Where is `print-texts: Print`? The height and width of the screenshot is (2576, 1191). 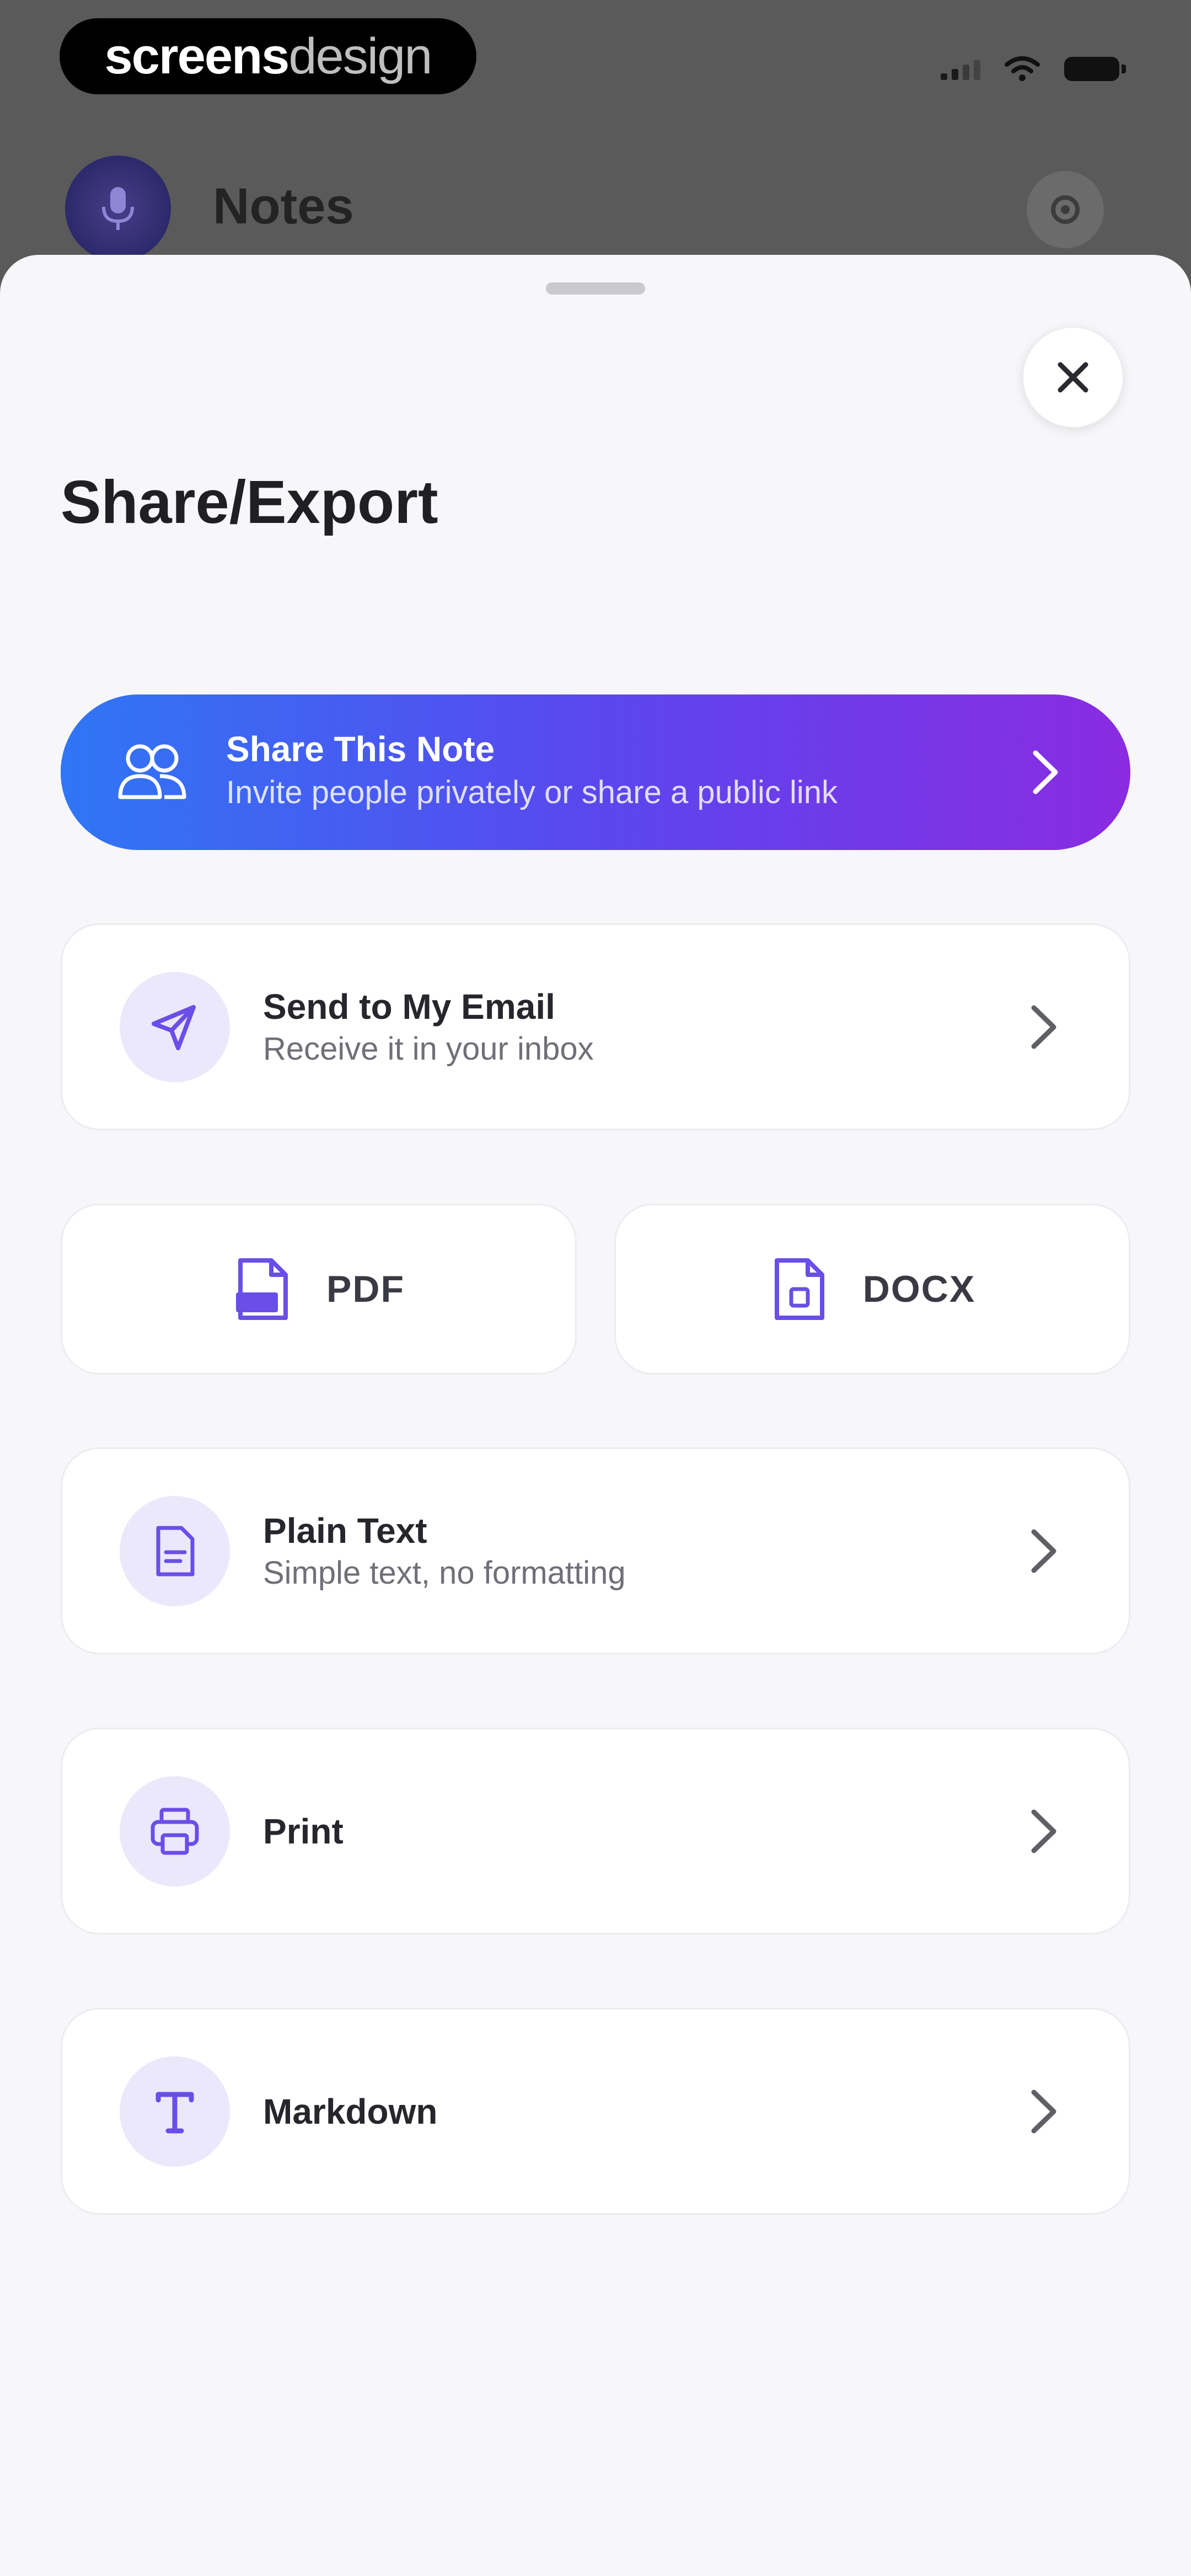 print-texts: Print is located at coordinates (303, 1831).